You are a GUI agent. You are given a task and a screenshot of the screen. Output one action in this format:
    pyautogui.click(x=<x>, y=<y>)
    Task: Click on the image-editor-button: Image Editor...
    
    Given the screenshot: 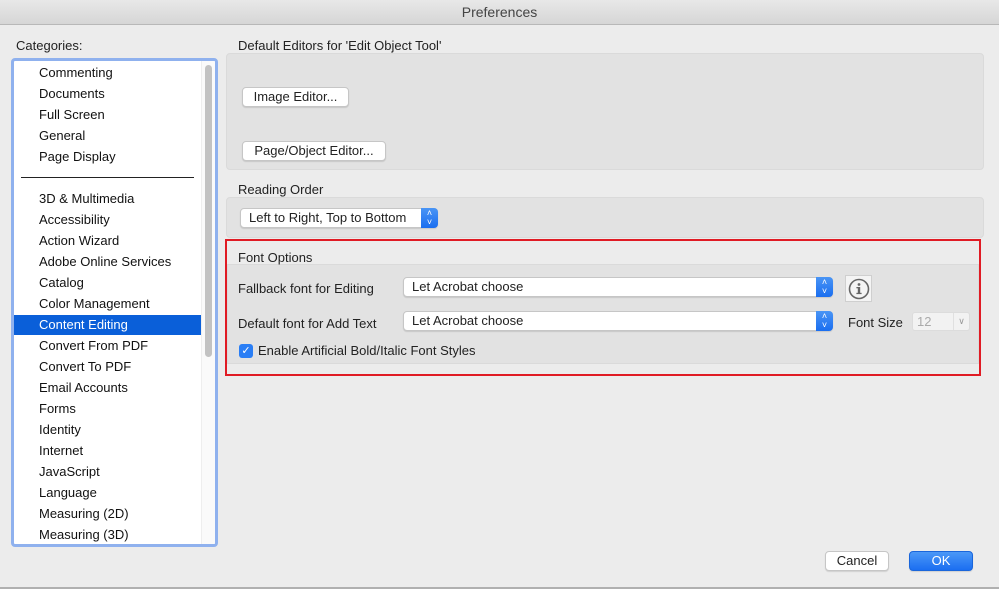 What is the action you would take?
    pyautogui.click(x=295, y=97)
    